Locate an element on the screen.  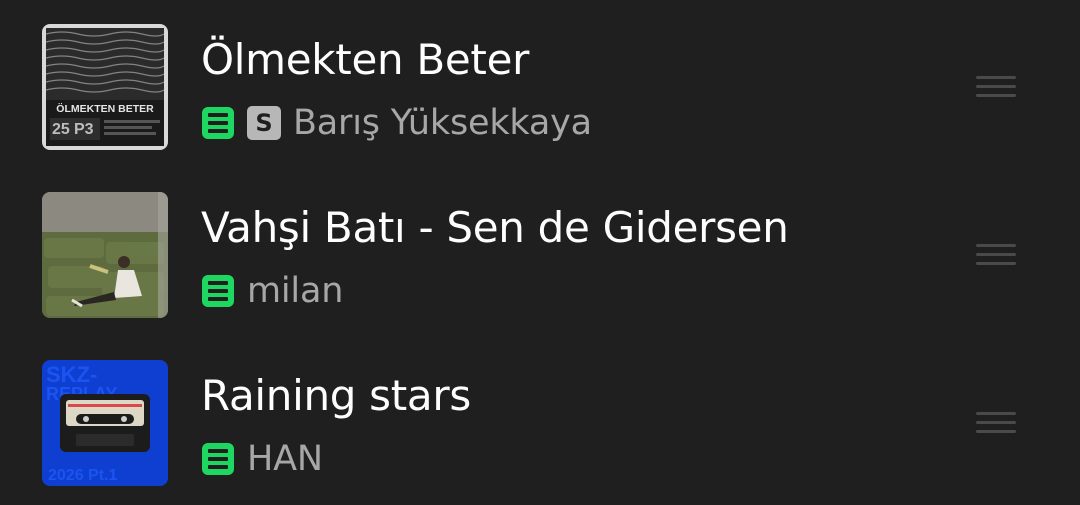
album-cover is located at coordinates (105, 255).